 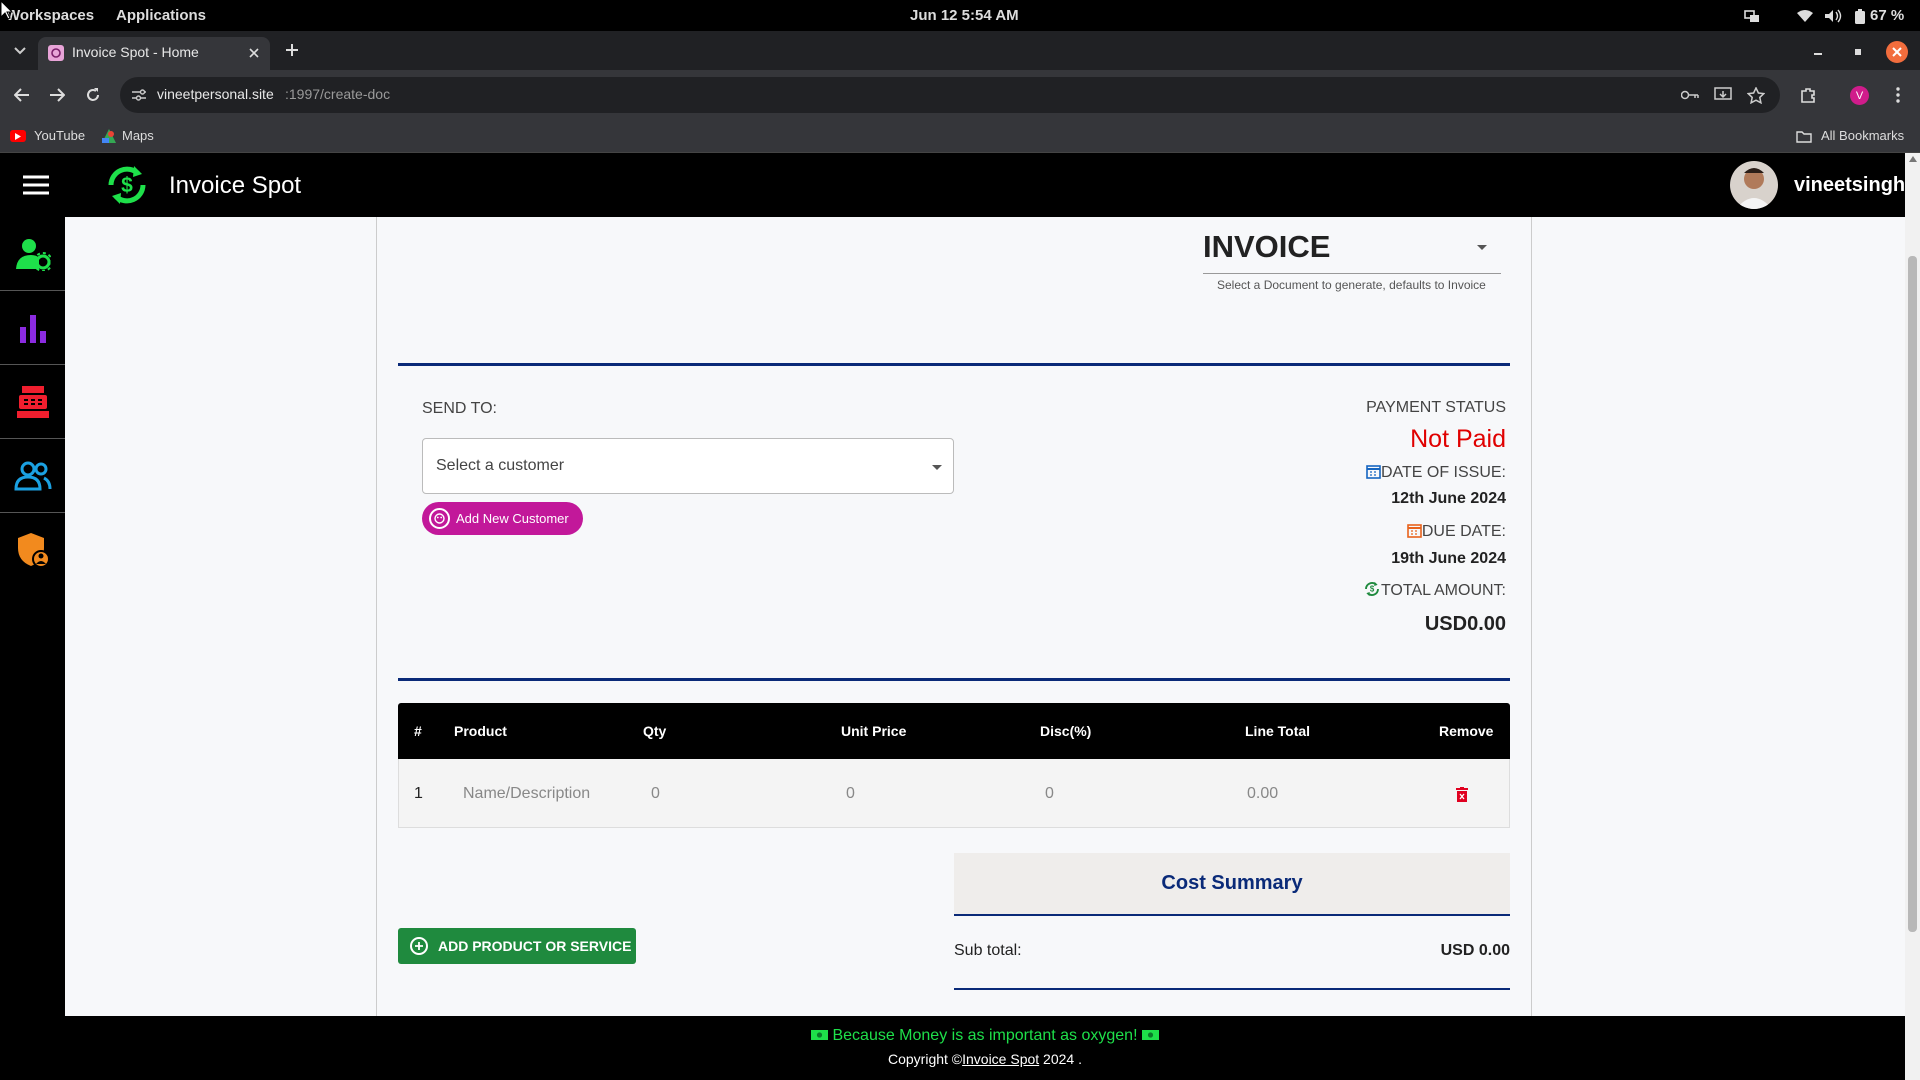 I want to click on url-host: vineetpersonal.site, so click(x=215, y=94).